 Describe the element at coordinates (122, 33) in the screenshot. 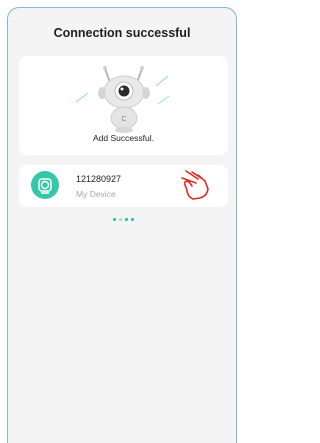

I see `page-title: Connection successful` at that location.